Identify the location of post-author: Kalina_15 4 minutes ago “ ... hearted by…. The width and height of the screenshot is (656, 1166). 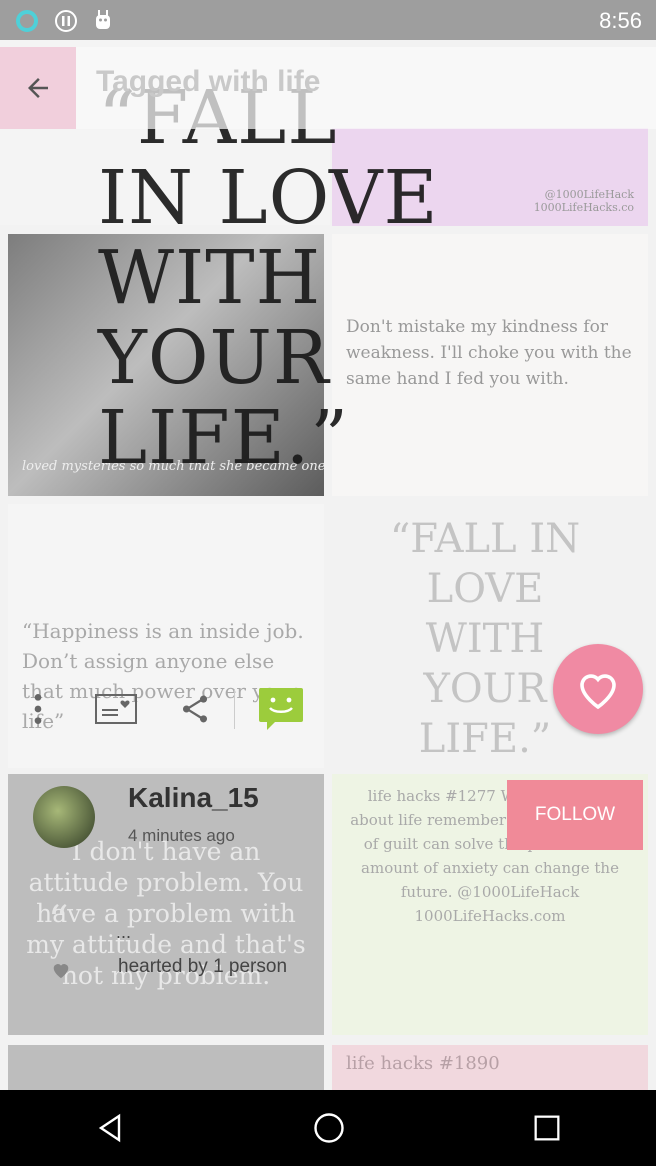
(175, 892).